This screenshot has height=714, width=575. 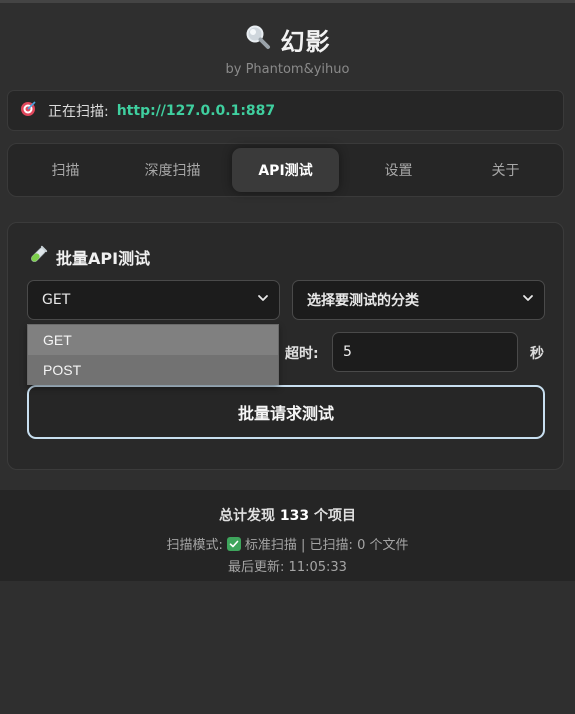 What do you see at coordinates (172, 170) in the screenshot?
I see `tab-deep-scan: 深度扫描` at bounding box center [172, 170].